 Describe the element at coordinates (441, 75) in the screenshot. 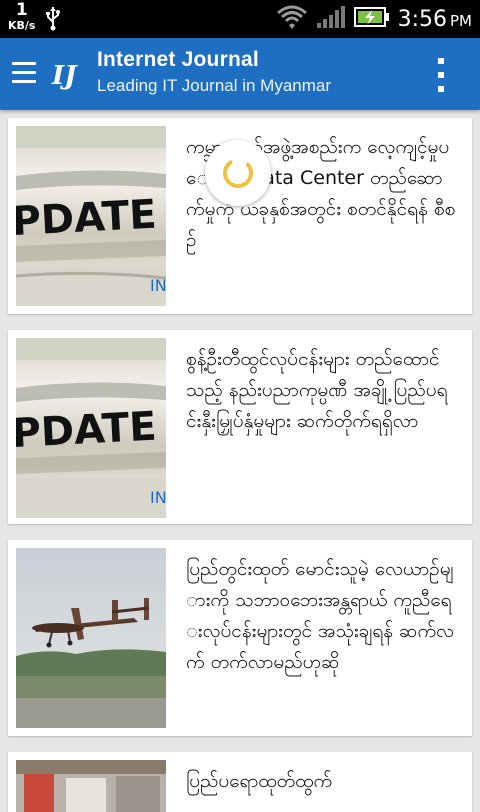

I see `overflow-menu-icon` at that location.